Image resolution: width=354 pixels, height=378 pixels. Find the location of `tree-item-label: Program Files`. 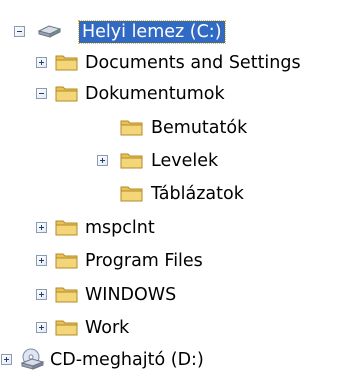

tree-item-label: Program Files is located at coordinates (144, 261).